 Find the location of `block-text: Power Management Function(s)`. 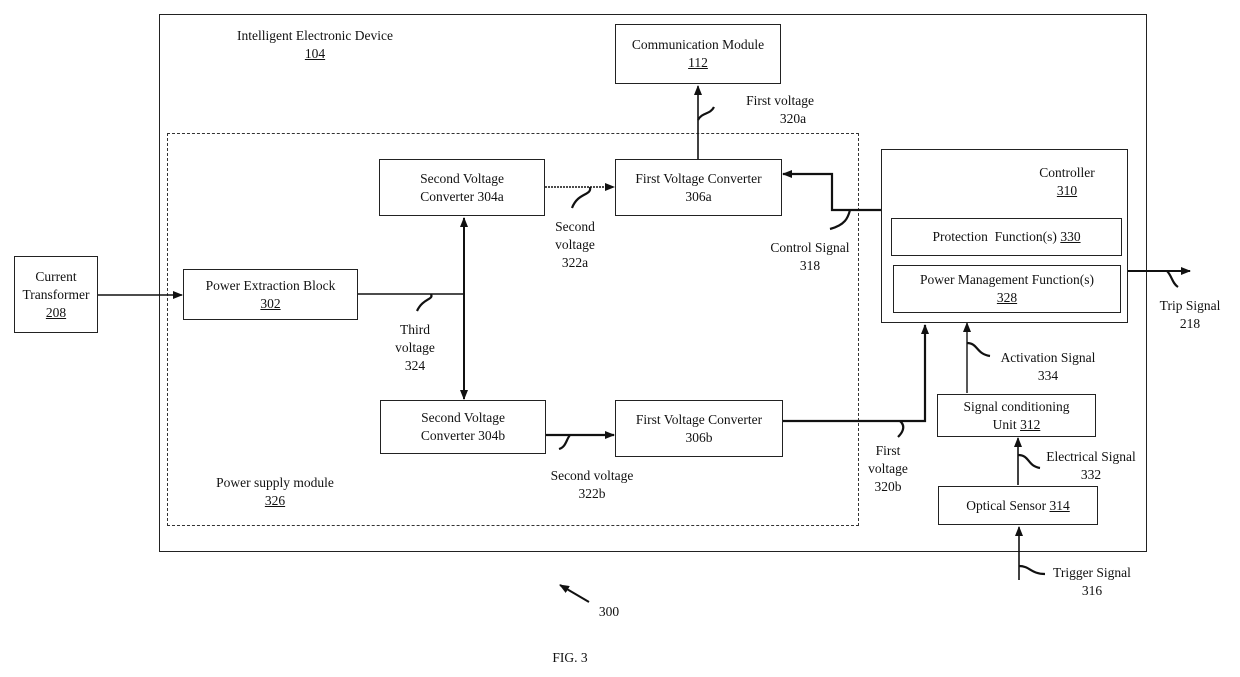

block-text: Power Management Function(s) is located at coordinates (1007, 279).